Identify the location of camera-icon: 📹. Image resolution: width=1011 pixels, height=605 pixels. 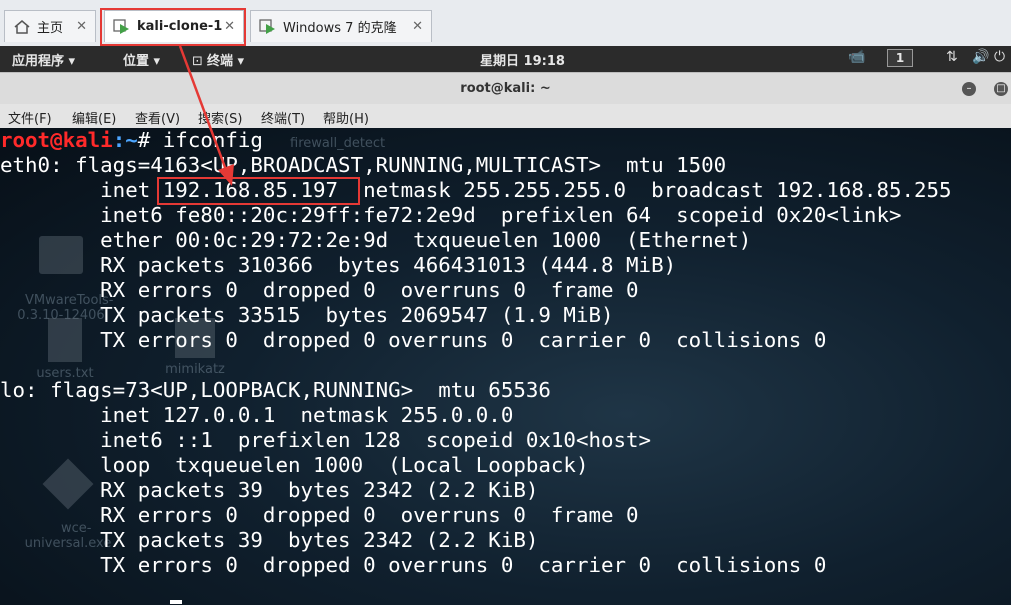
(856, 57).